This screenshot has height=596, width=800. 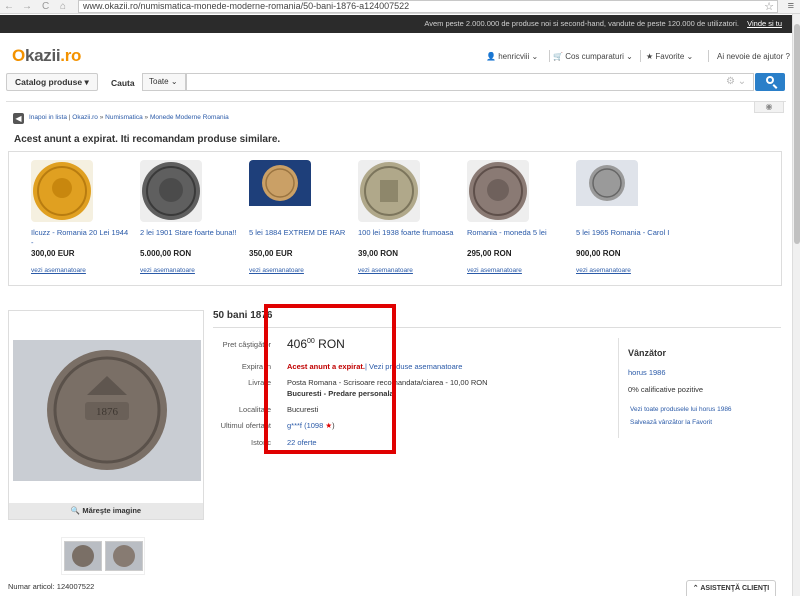 What do you see at coordinates (174, 81) in the screenshot?
I see `chevron-down-icon: ⌄` at bounding box center [174, 81].